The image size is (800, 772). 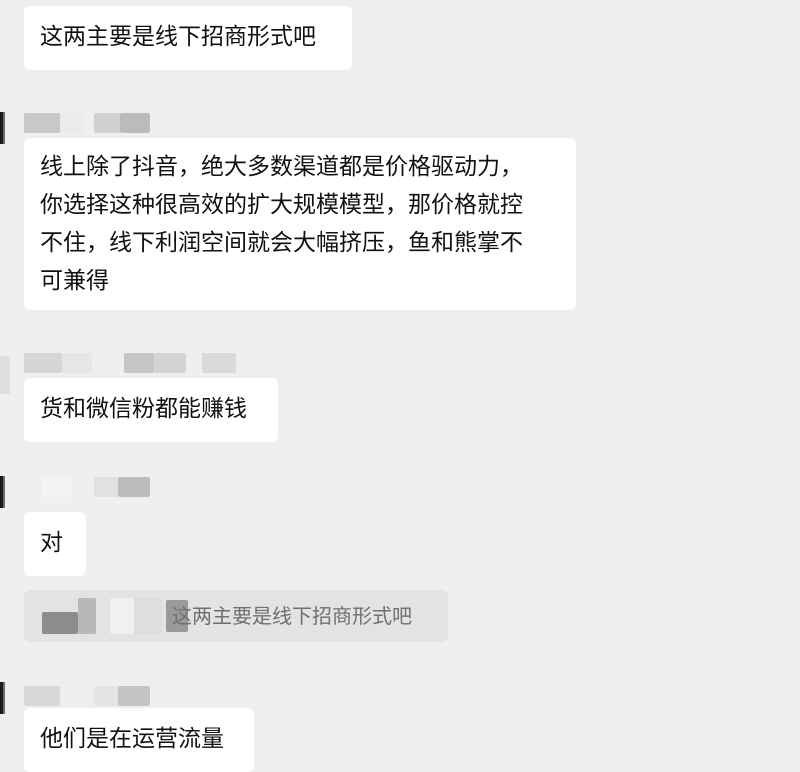 What do you see at coordinates (292, 616) in the screenshot?
I see `quoted-text: 这两主要是线下招商形式吧` at bounding box center [292, 616].